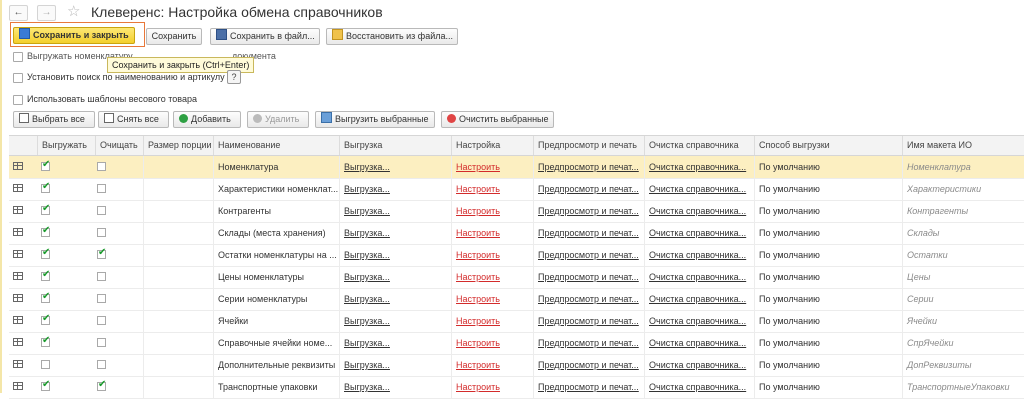 The height and width of the screenshot is (399, 1024). I want to click on weight-templates-checkbox, so click(18, 100).